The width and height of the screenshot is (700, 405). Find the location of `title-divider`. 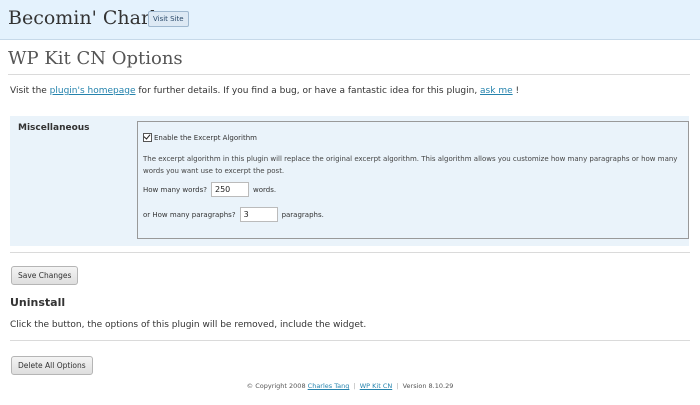

title-divider is located at coordinates (349, 74).